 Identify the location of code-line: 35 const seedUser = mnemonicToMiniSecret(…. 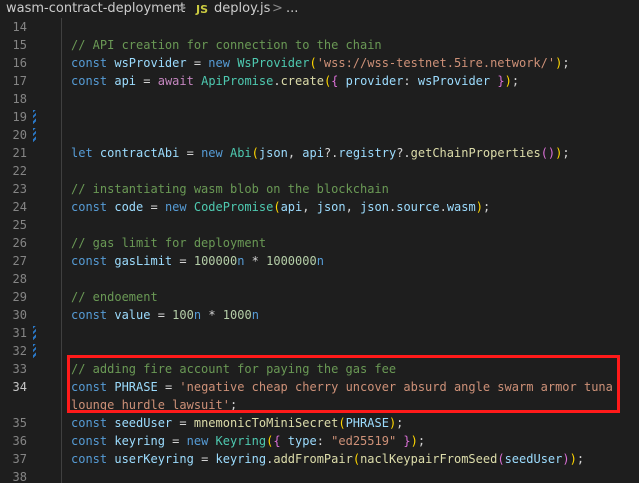
(319, 423).